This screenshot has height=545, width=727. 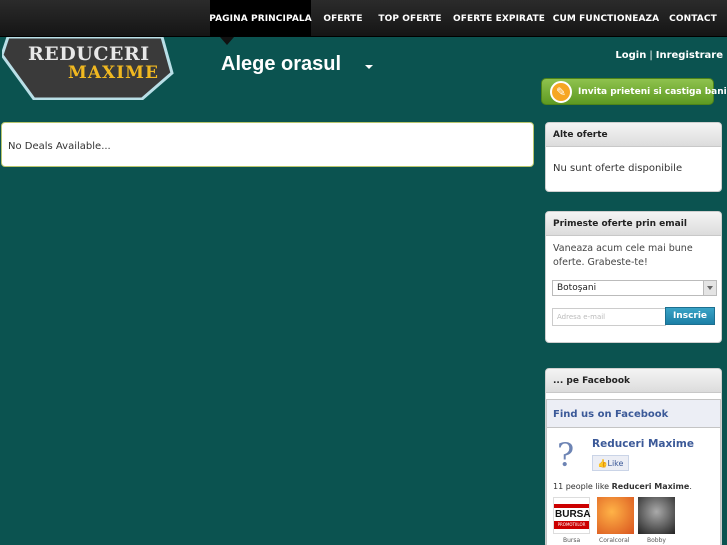 I want to click on dropdown-arrow-icon, so click(x=709, y=288).